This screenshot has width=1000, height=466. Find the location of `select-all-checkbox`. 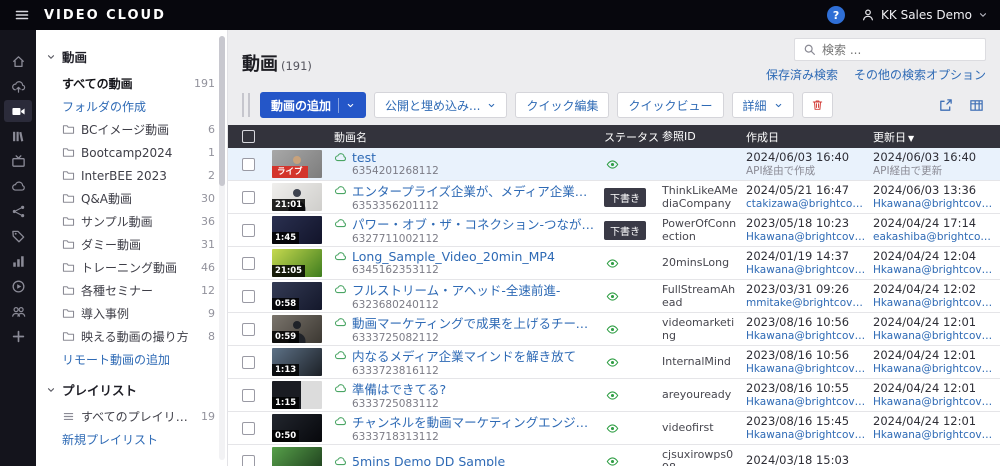

select-all-checkbox is located at coordinates (248, 136).